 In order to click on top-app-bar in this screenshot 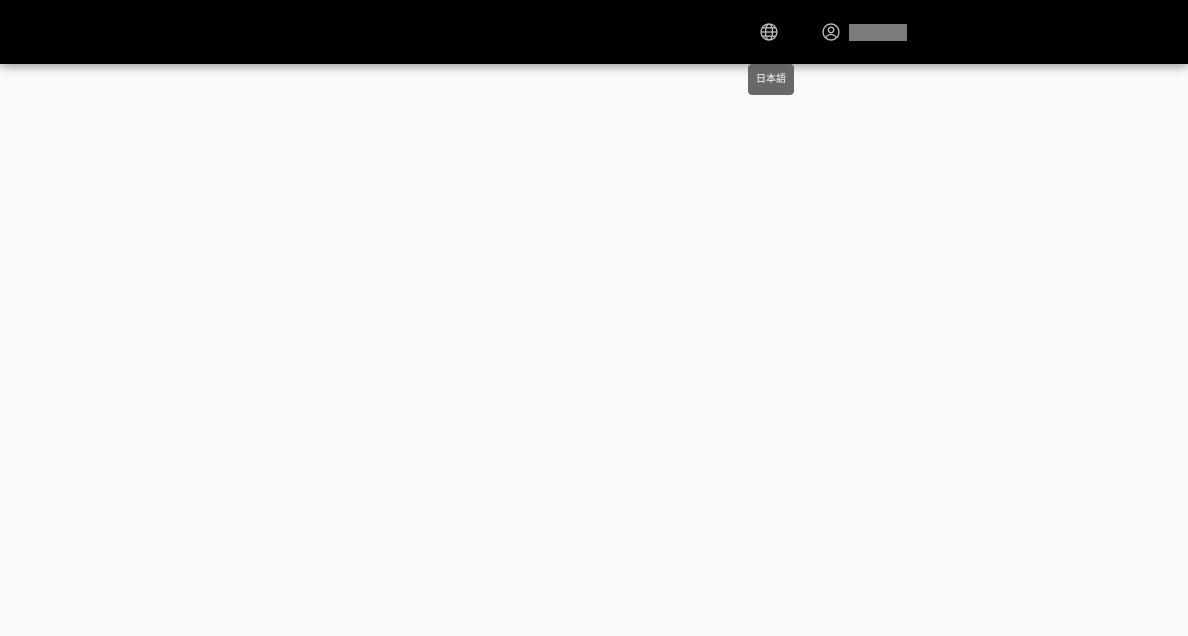, I will do `click(594, 32)`.